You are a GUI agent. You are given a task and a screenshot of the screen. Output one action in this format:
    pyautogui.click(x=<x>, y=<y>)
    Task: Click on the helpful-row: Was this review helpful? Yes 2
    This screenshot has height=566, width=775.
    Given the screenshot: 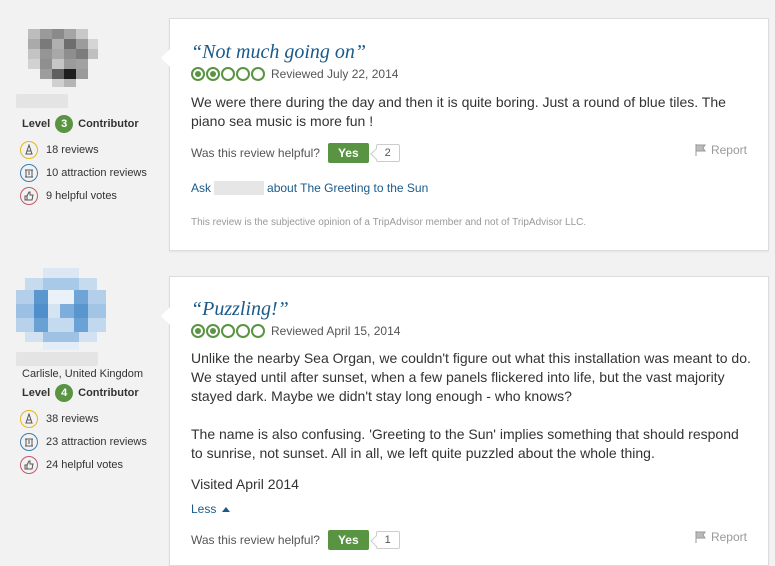 What is the action you would take?
    pyautogui.click(x=295, y=153)
    